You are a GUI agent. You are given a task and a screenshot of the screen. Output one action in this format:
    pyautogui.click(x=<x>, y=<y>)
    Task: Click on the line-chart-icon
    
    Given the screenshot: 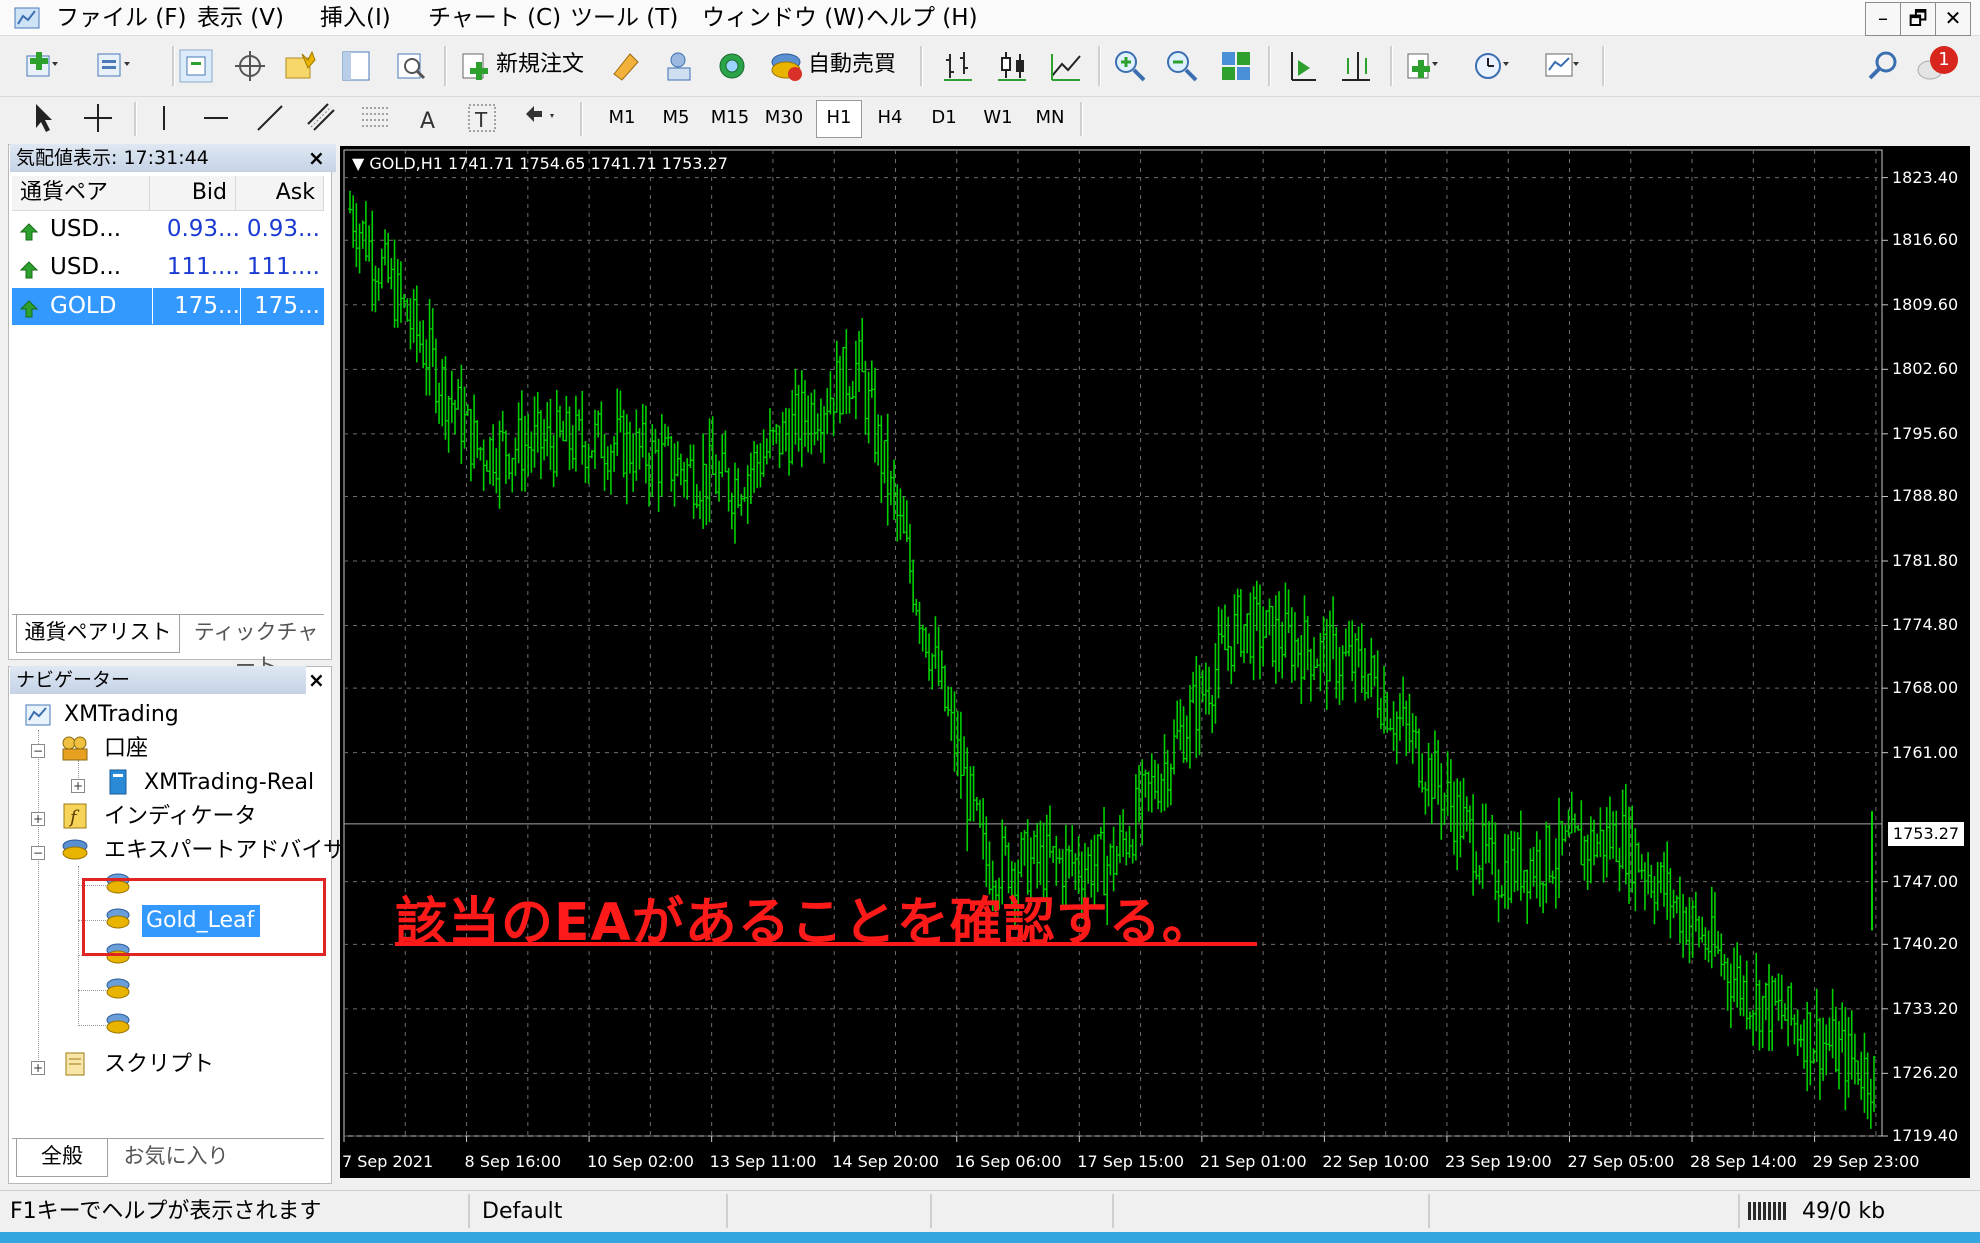 What is the action you would take?
    pyautogui.click(x=1066, y=66)
    